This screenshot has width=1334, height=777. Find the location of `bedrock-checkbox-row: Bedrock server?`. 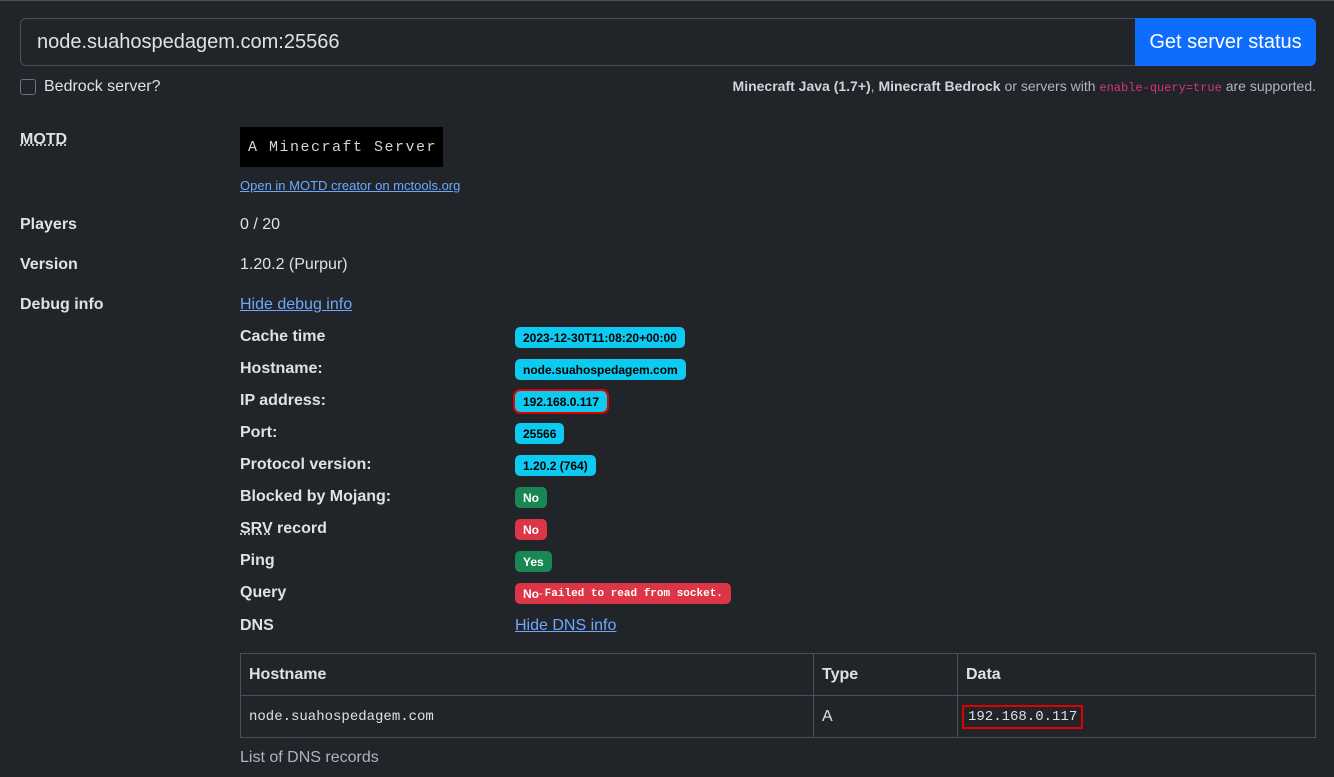

bedrock-checkbox-row: Bedrock server? is located at coordinates (90, 87).